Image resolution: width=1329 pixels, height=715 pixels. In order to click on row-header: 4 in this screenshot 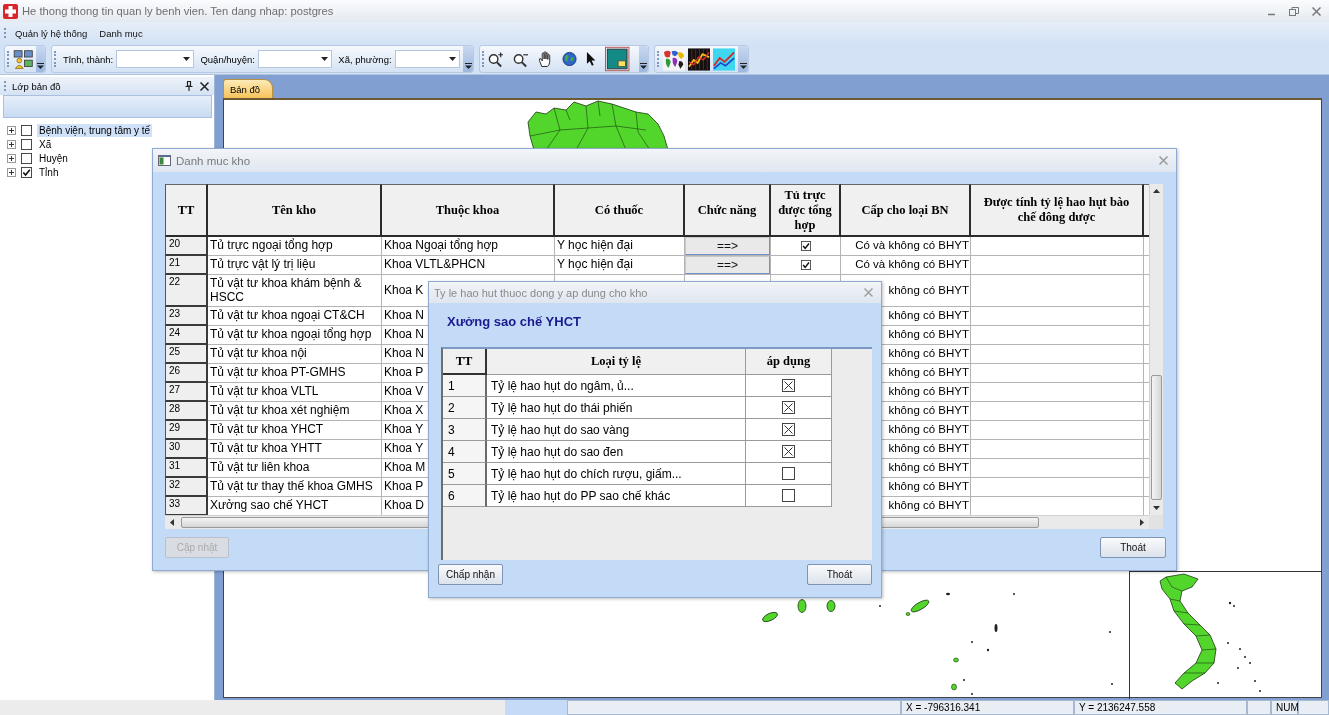, I will do `click(465, 452)`.